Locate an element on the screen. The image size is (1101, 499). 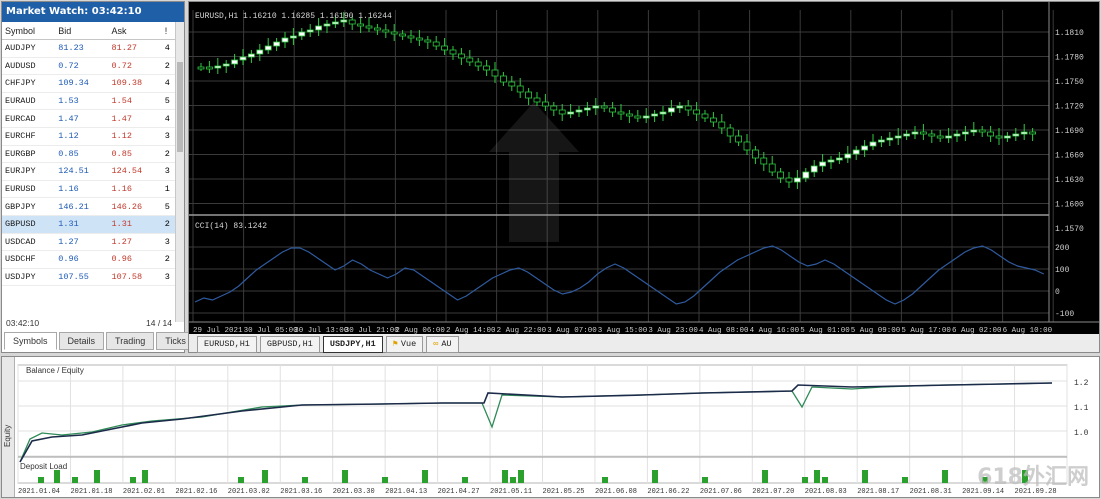
symbol-row: EURAUD 1.53 1.54 5 is located at coordinates (90, 101).